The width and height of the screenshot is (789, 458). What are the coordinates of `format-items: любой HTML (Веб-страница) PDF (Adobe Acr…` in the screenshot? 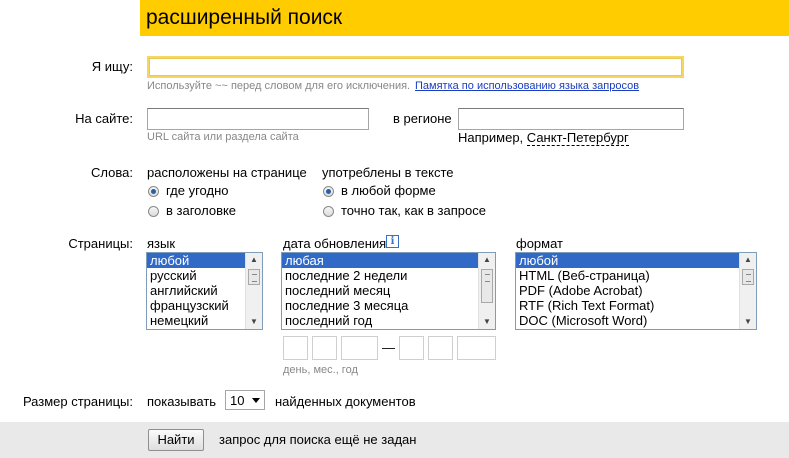 It's located at (627, 290).